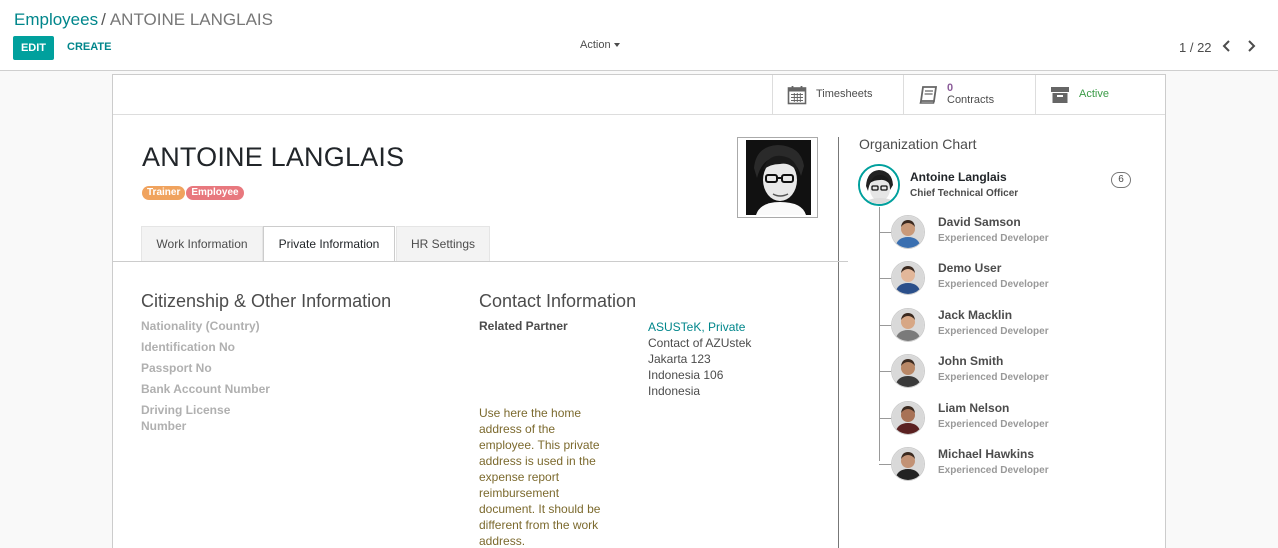 Image resolution: width=1278 pixels, height=548 pixels. I want to click on subordinate-item: Demo User Experienced Developer, so click(1029, 279).